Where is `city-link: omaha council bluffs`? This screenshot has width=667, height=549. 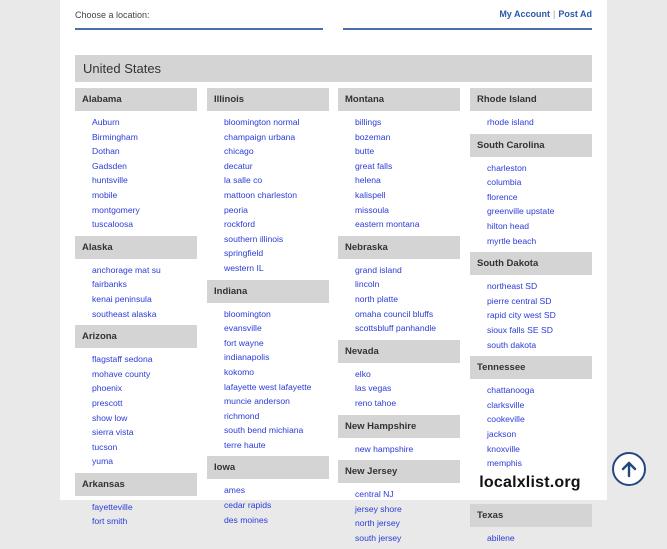
city-link: omaha council bluffs is located at coordinates (399, 314).